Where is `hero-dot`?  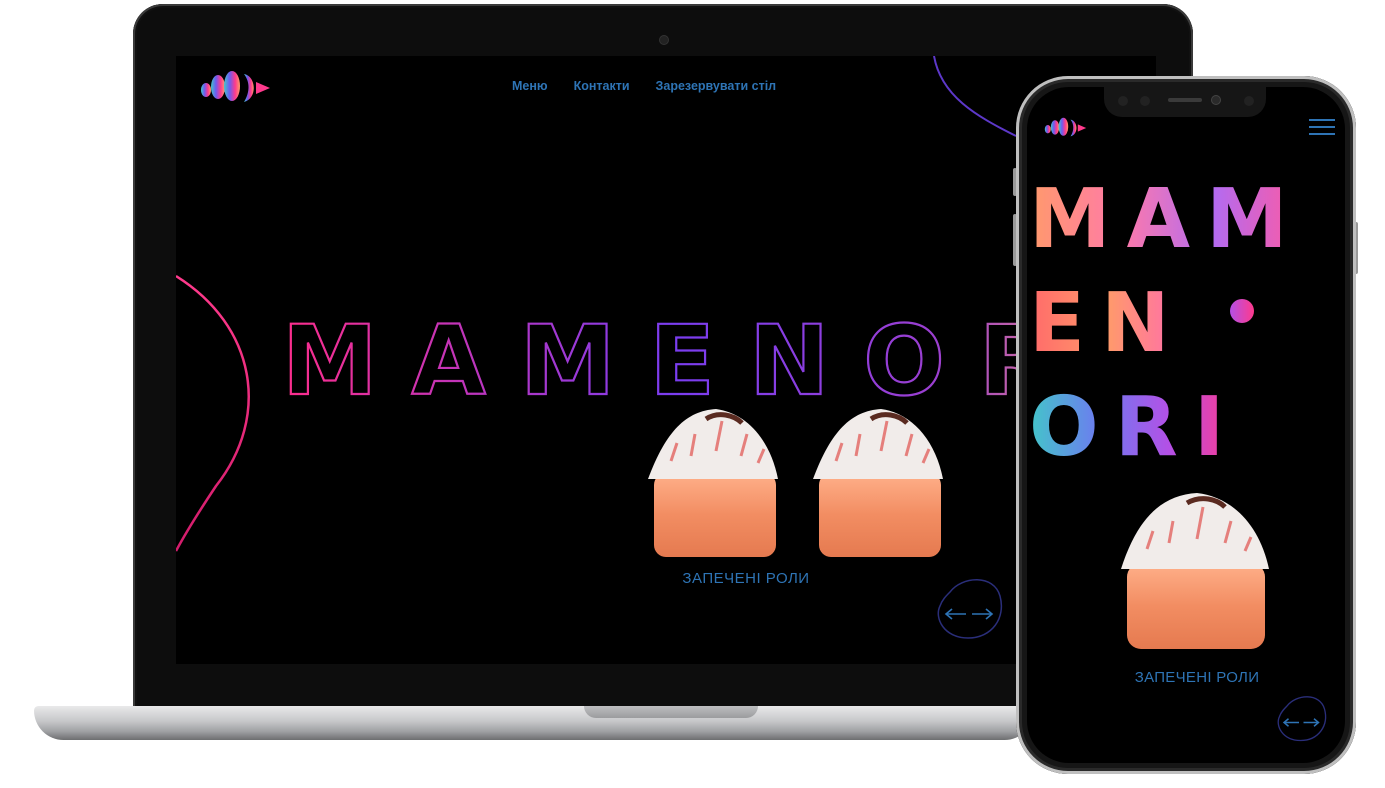 hero-dot is located at coordinates (1242, 311).